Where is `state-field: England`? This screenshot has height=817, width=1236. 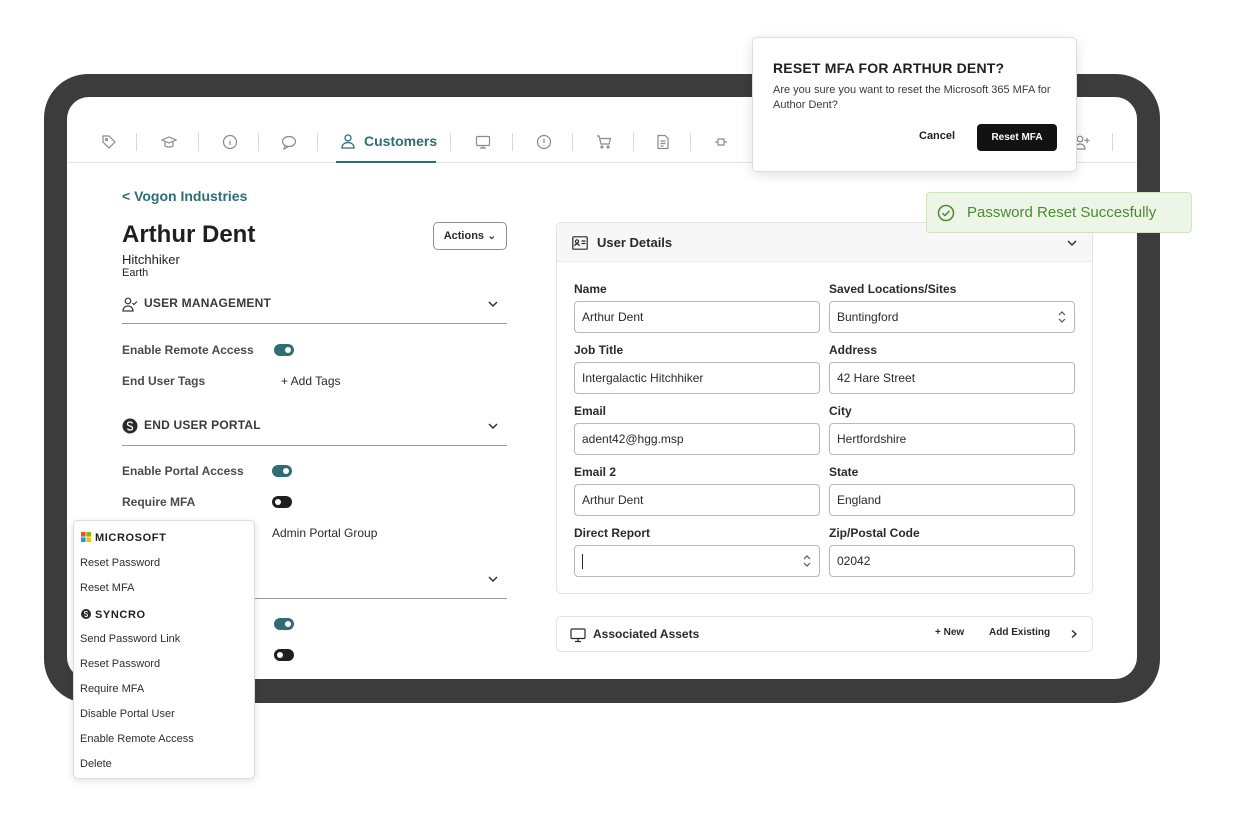
state-field: England is located at coordinates (952, 500).